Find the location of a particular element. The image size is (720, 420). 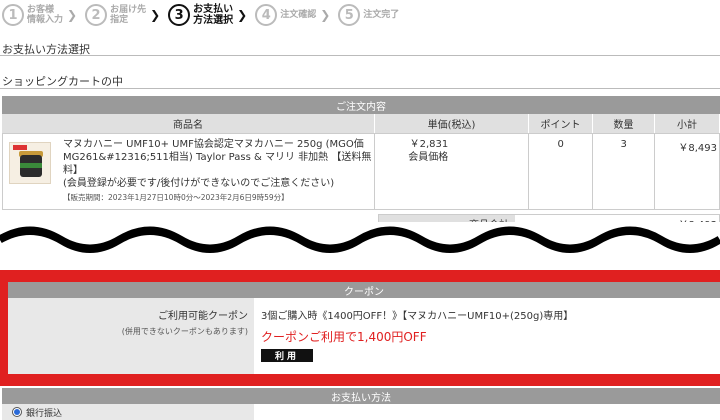

payment-option: 銀行振込 is located at coordinates (128, 412).